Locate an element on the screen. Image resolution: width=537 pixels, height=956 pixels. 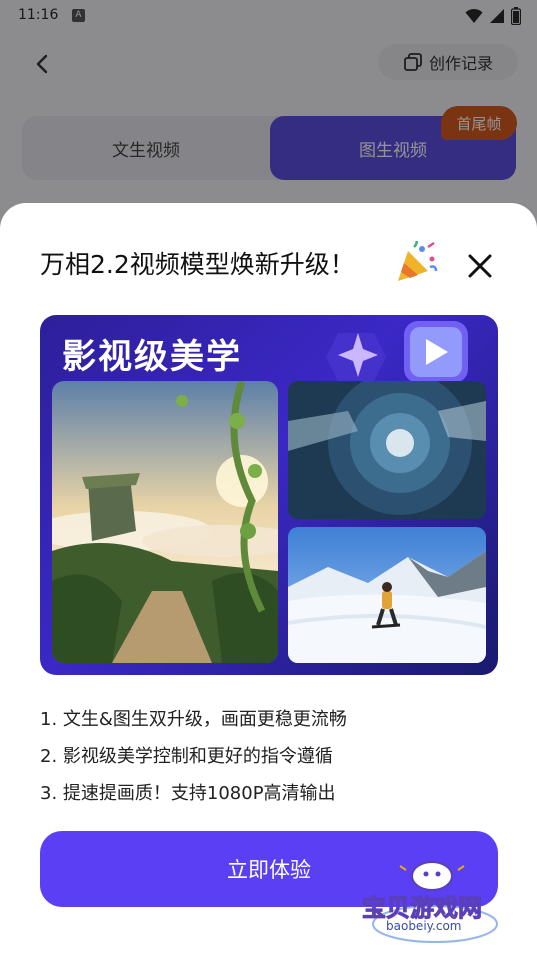
watermark-url: baobeiy.com is located at coordinates (424, 926).